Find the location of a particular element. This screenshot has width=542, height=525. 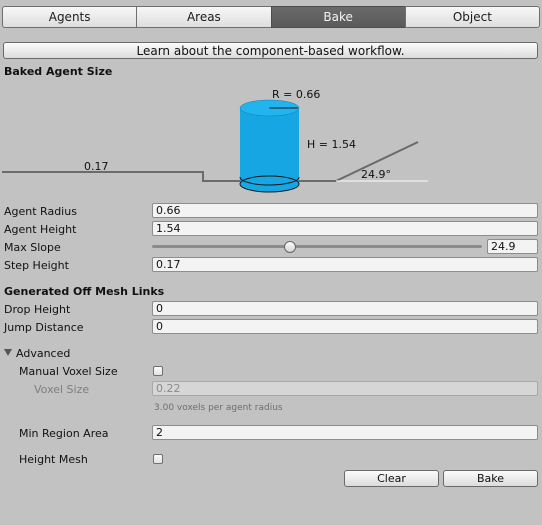

drop-height-label: Drop Height is located at coordinates (37, 309).